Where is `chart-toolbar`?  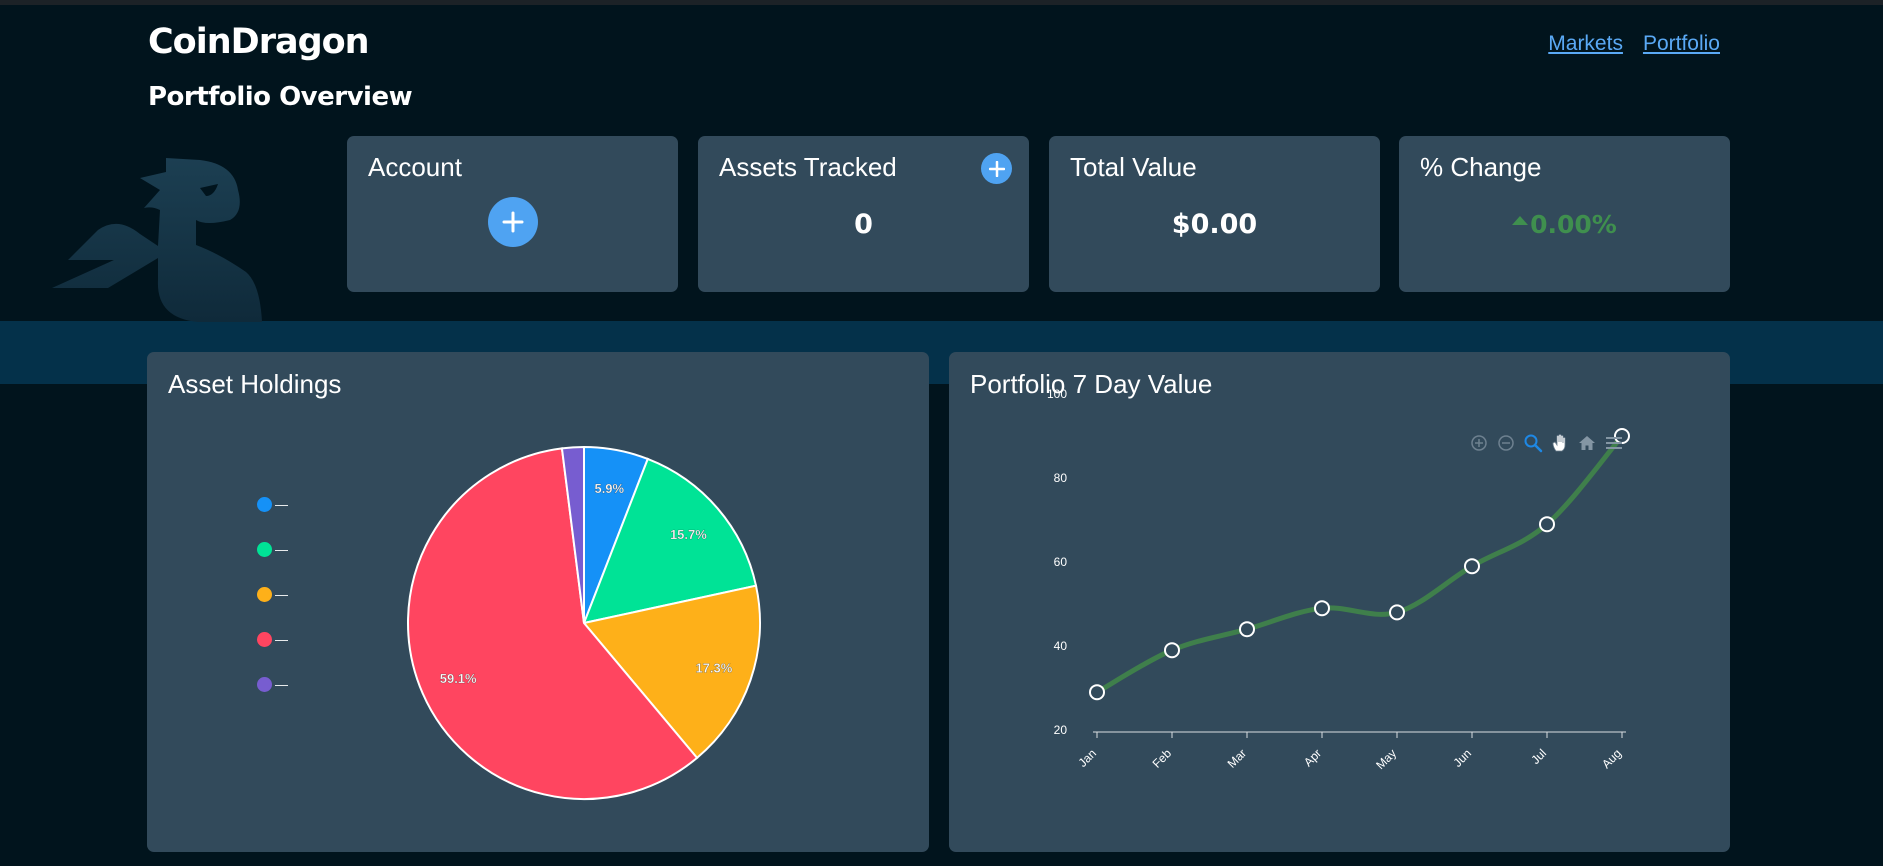
chart-toolbar is located at coordinates (1546, 442).